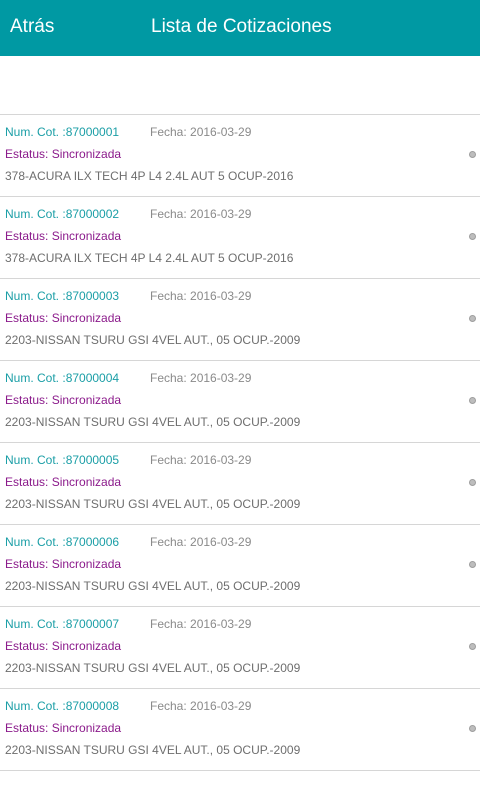 This screenshot has height=800, width=480. I want to click on back-button: Atrás, so click(32, 27).